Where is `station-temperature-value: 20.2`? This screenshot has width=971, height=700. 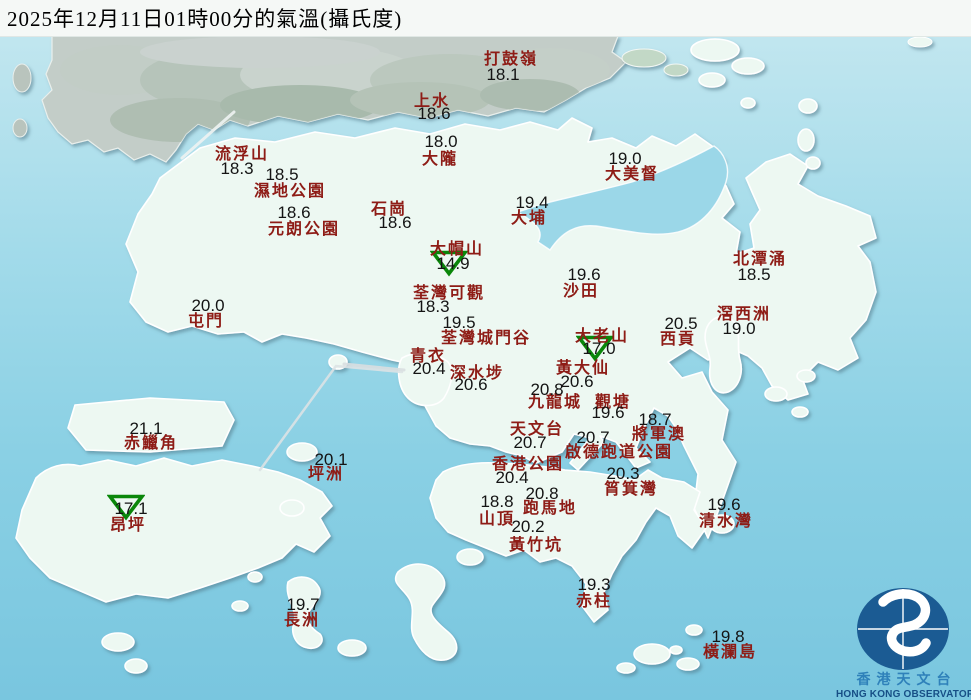
station-temperature-value: 20.2 is located at coordinates (528, 526).